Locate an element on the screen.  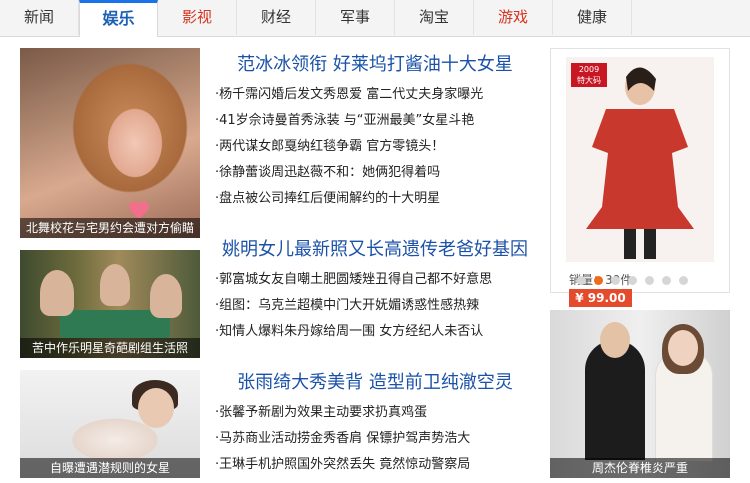
channel-tab-bar: 新闻 娱乐 影视 财经 军事 淘宝 游戏 健康 is located at coordinates (375, 18).